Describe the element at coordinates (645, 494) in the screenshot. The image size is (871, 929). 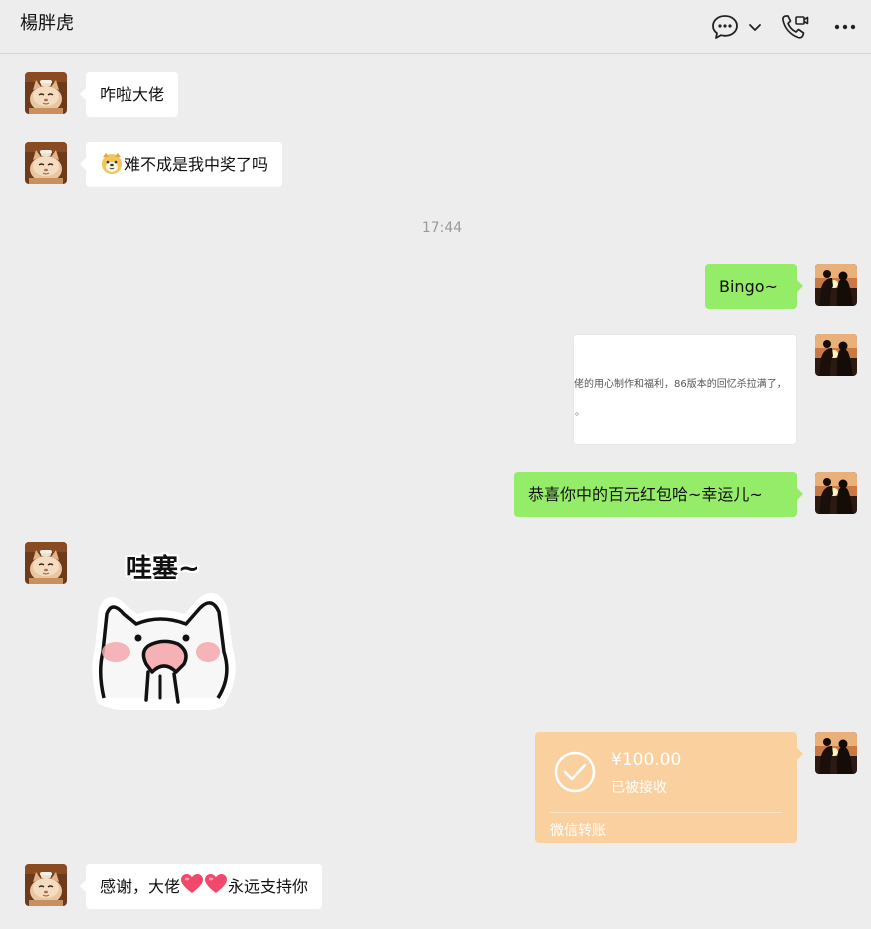
I see `message-text: 恭喜你中的百元红包哈~幸运儿~` at that location.